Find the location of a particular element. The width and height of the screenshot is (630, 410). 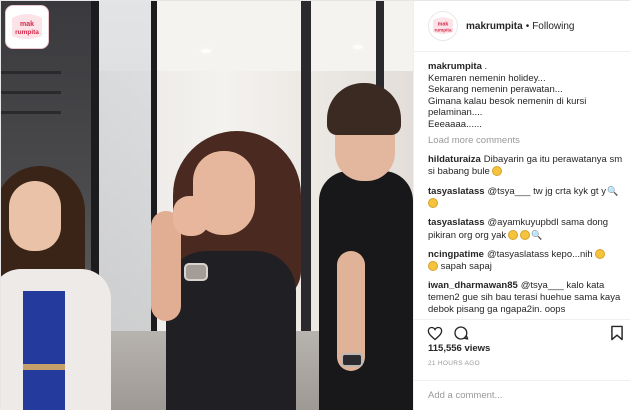

gold-belt is located at coordinates (44, 367).